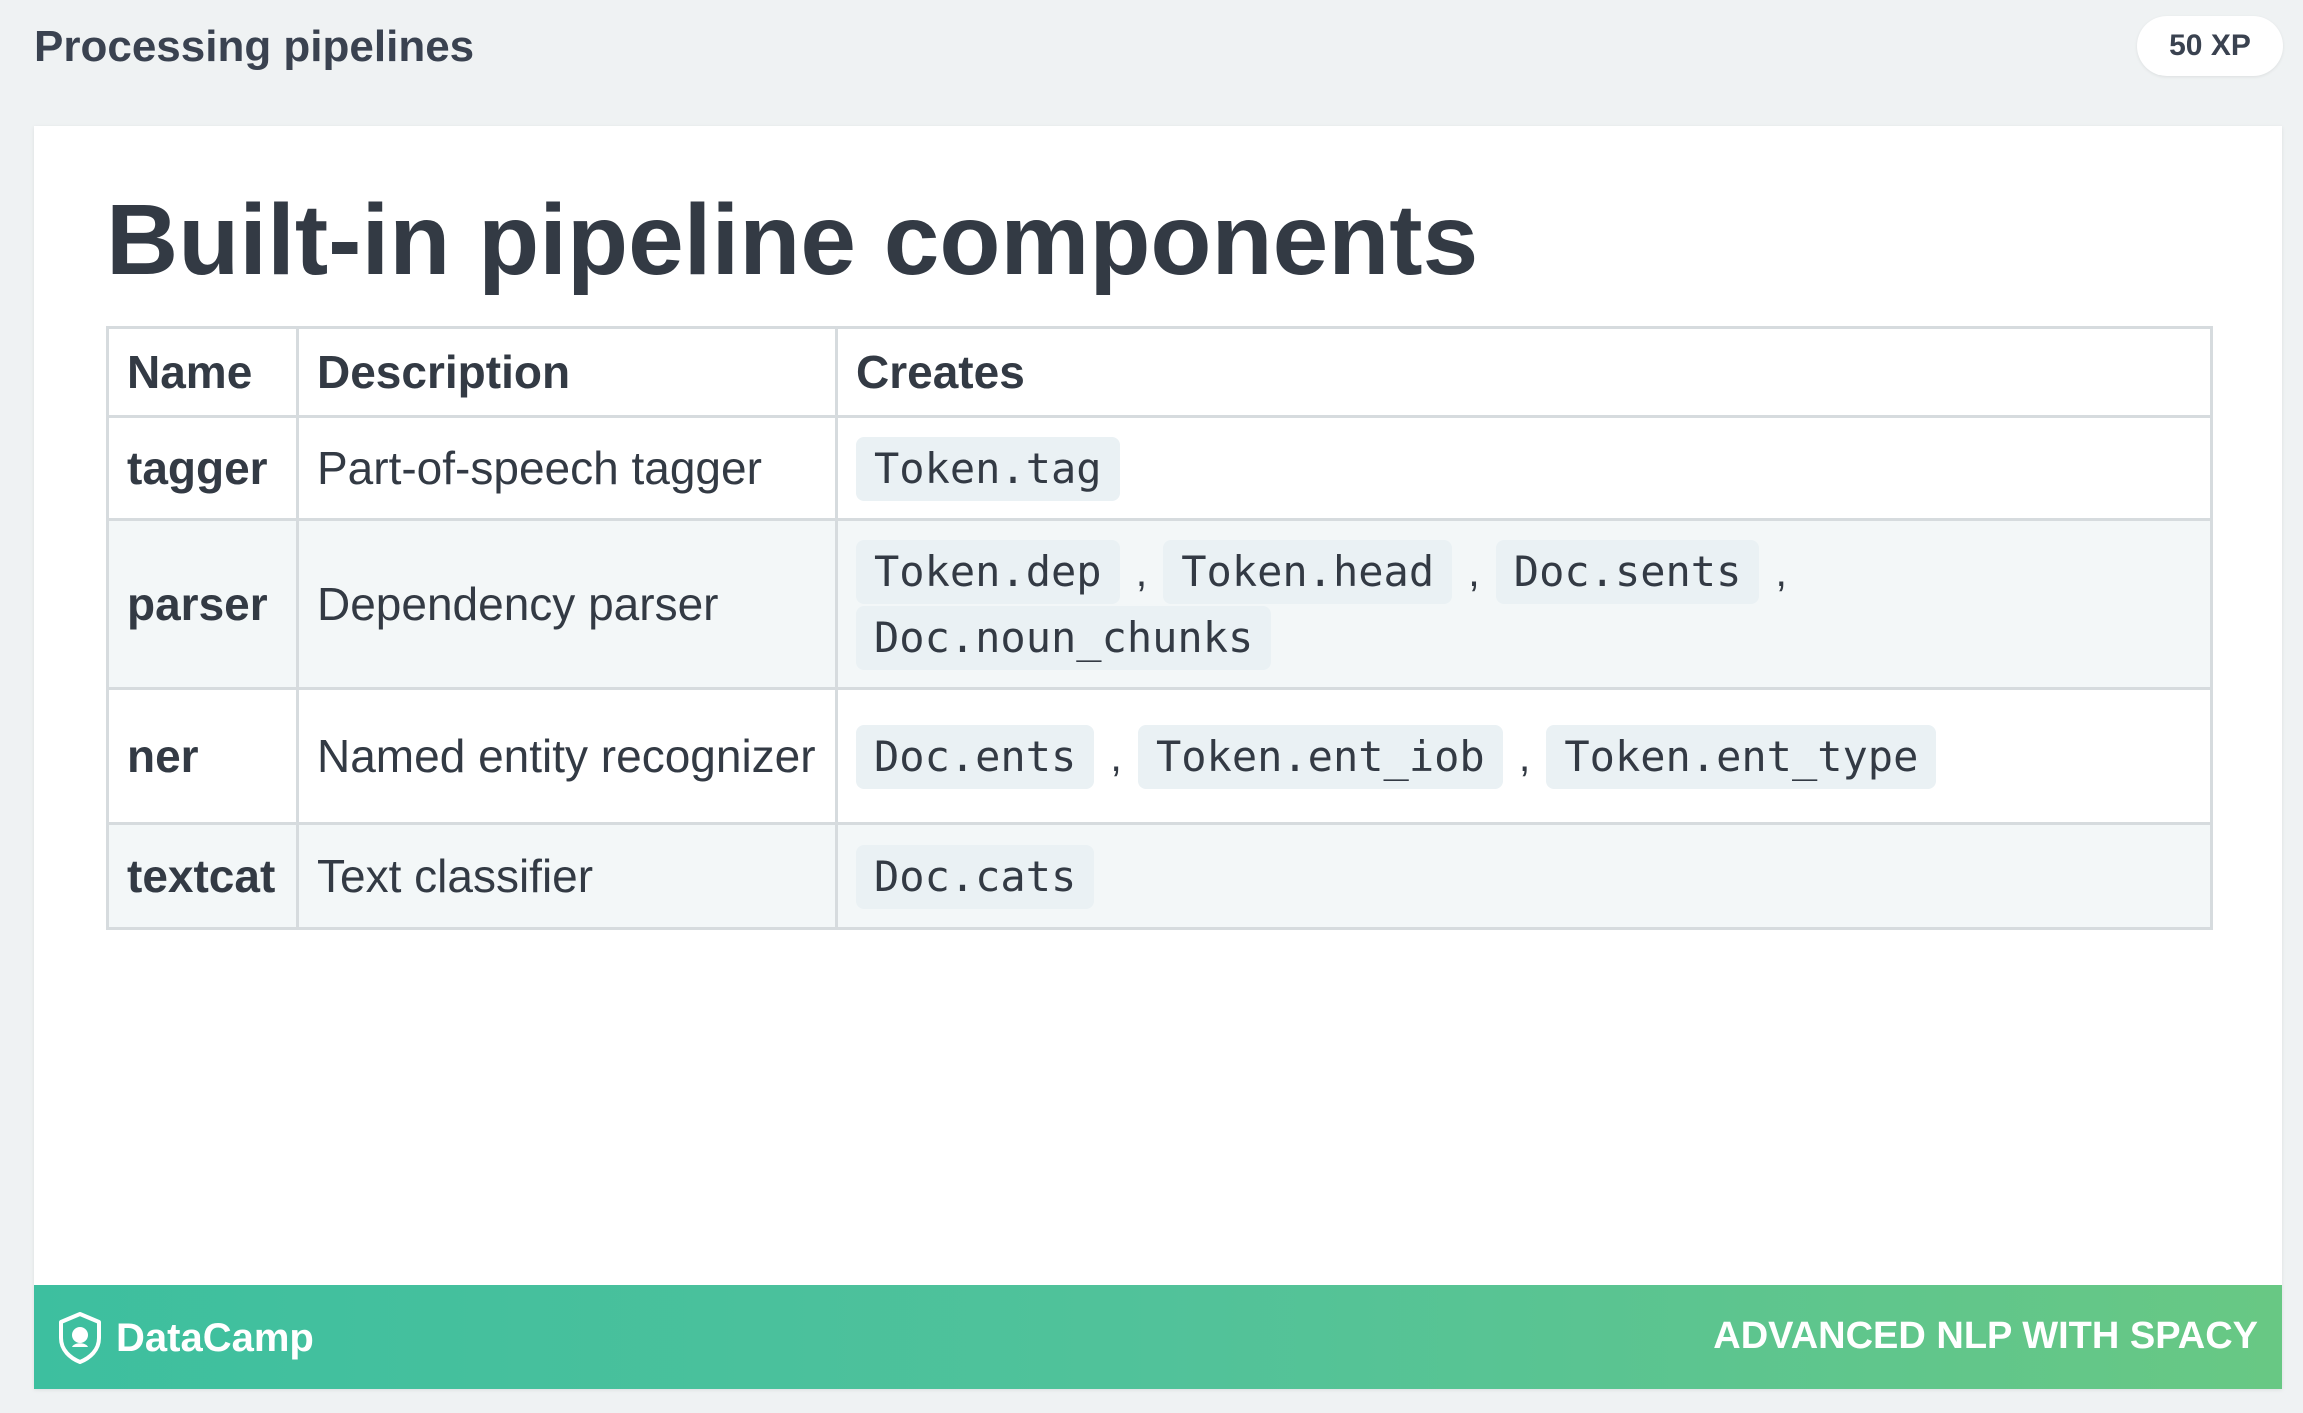 This screenshot has width=2303, height=1413. I want to click on component-description: Named entity recognizer, so click(567, 756).